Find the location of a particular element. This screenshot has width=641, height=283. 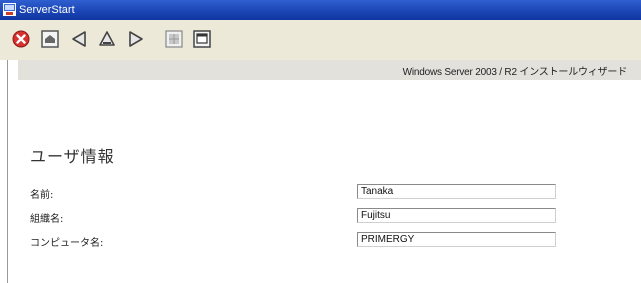

wizard-banner: Windows Server 2003 / R2 インストールウィザード is located at coordinates (329, 70).